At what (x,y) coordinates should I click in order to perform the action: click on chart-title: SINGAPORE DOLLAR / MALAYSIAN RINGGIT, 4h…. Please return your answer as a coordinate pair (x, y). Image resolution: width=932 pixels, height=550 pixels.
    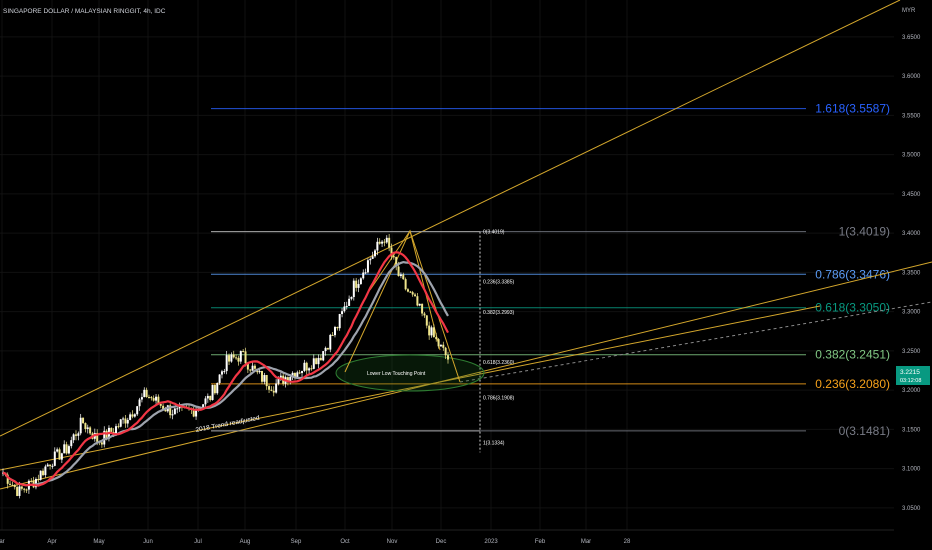
    Looking at the image, I should click on (84, 11).